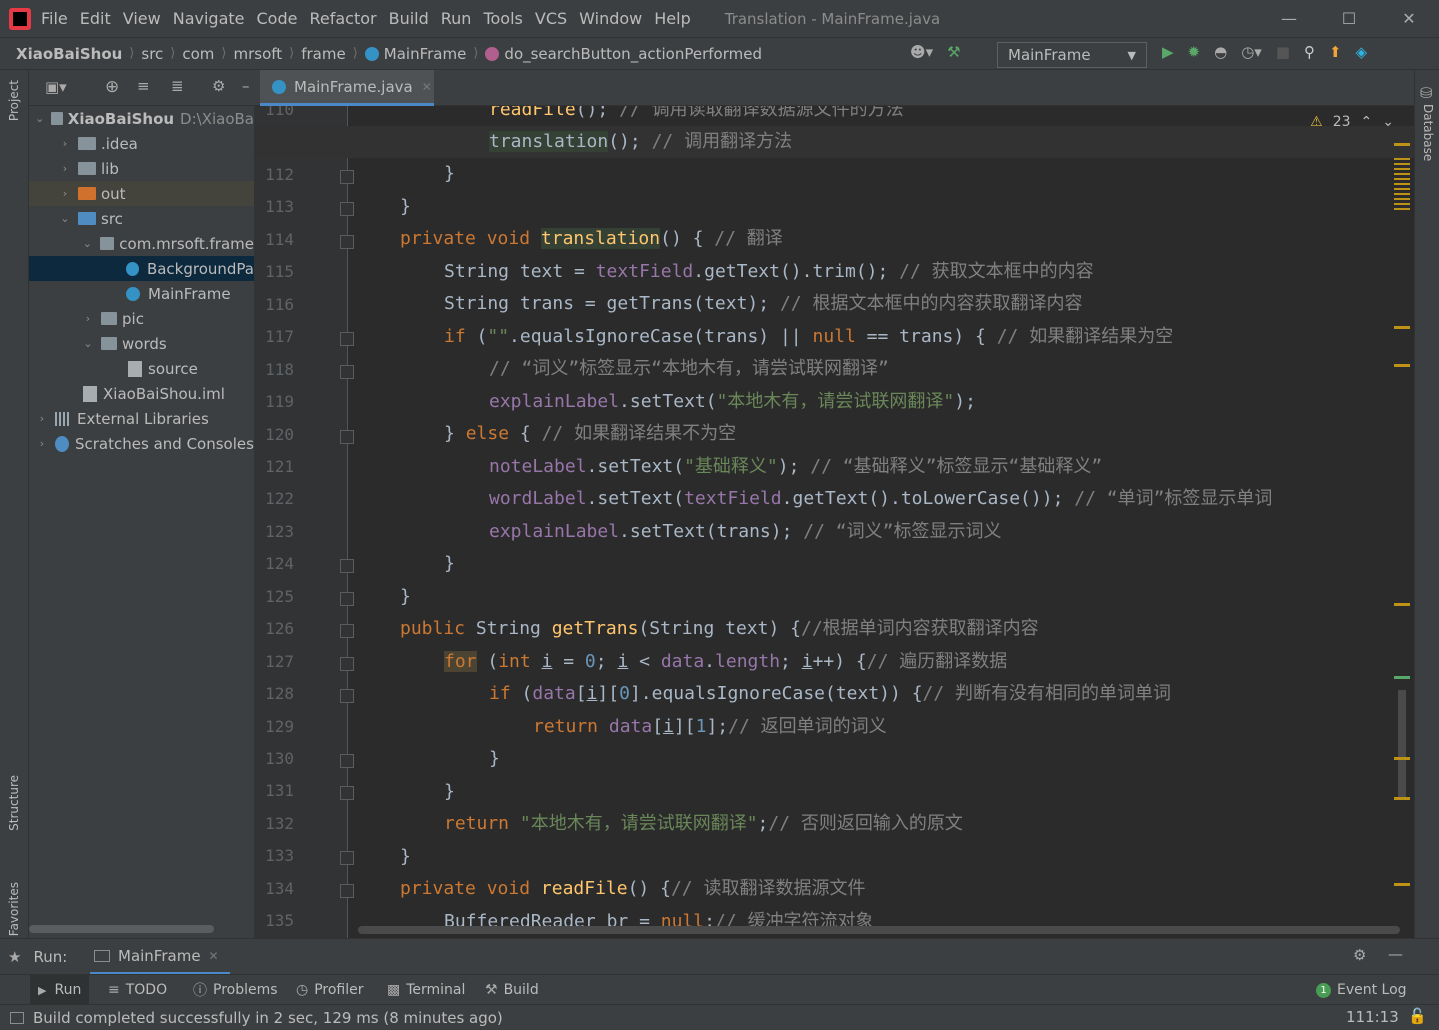  I want to click on minimize-icon: —, so click(1289, 18).